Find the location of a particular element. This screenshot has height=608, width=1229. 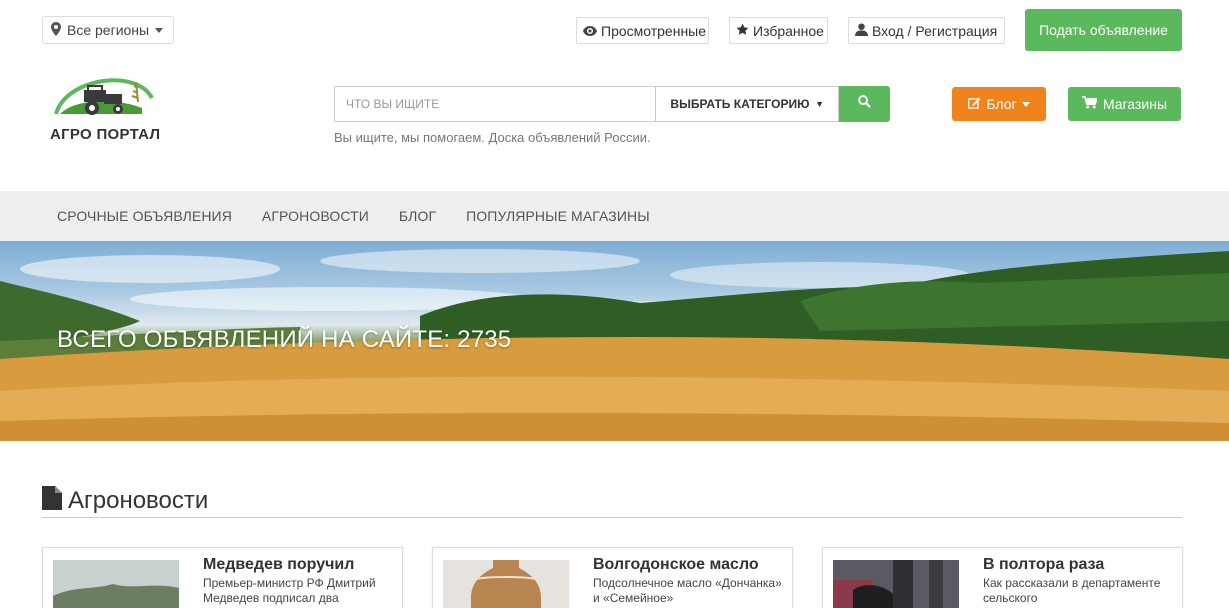

nav-item-blog: БЛОГ is located at coordinates (417, 216).